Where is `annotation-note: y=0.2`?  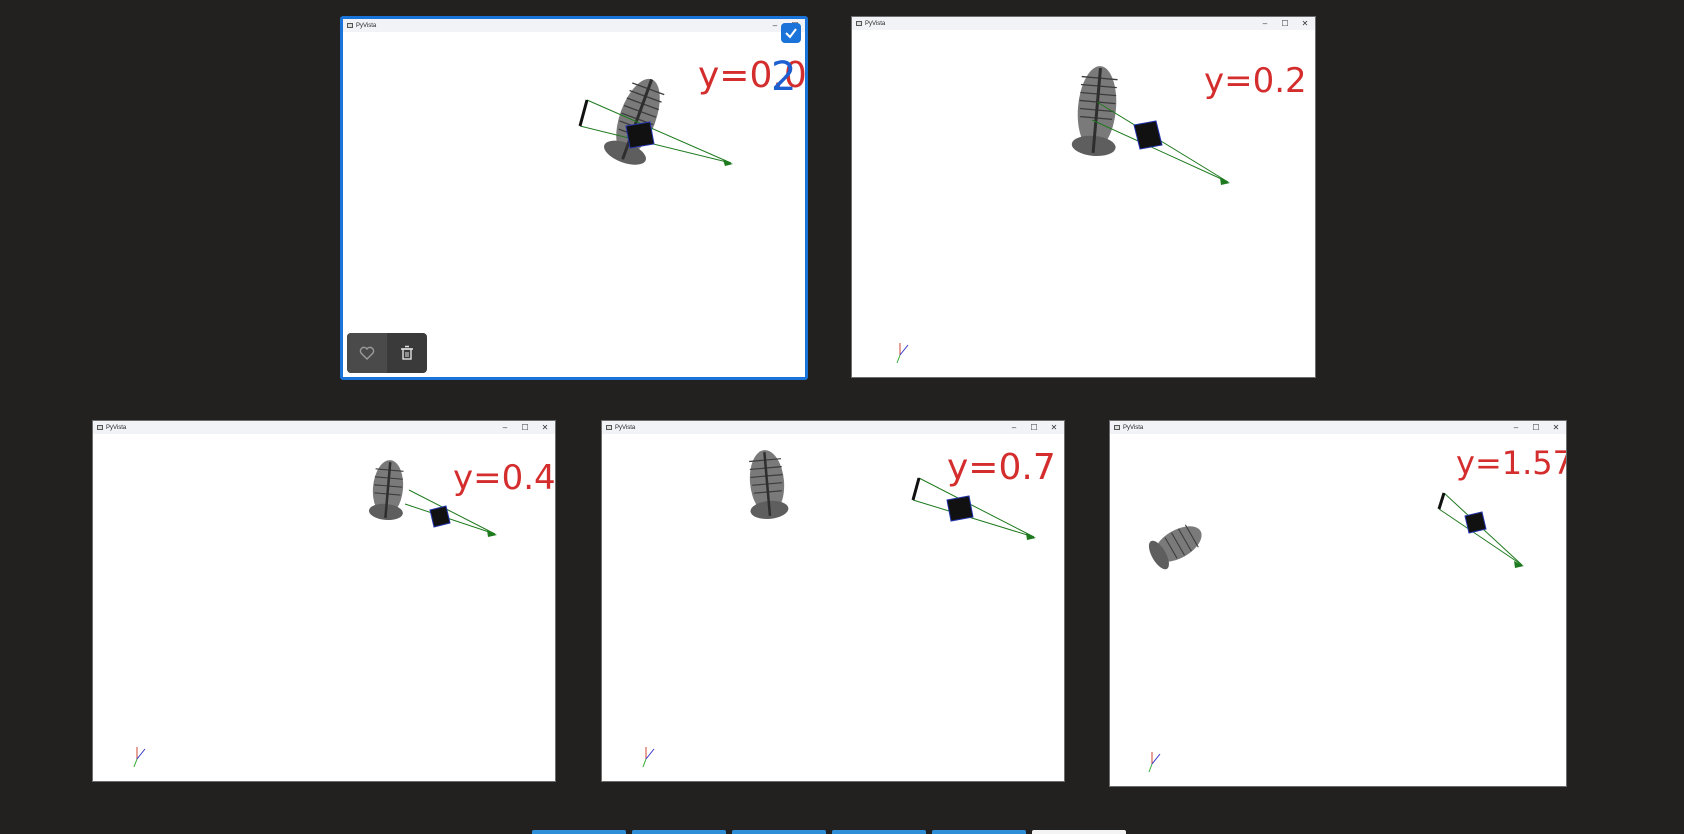
annotation-note: y=0.2 is located at coordinates (1255, 81).